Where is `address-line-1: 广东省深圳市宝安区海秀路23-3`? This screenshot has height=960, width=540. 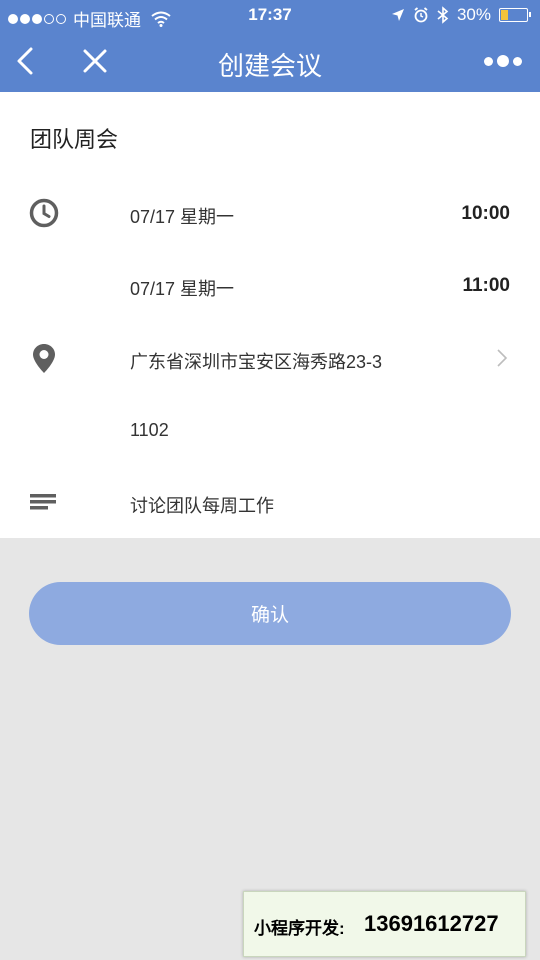
address-line-1: 广东省深圳市宝安区海秀路23-3 is located at coordinates (256, 362).